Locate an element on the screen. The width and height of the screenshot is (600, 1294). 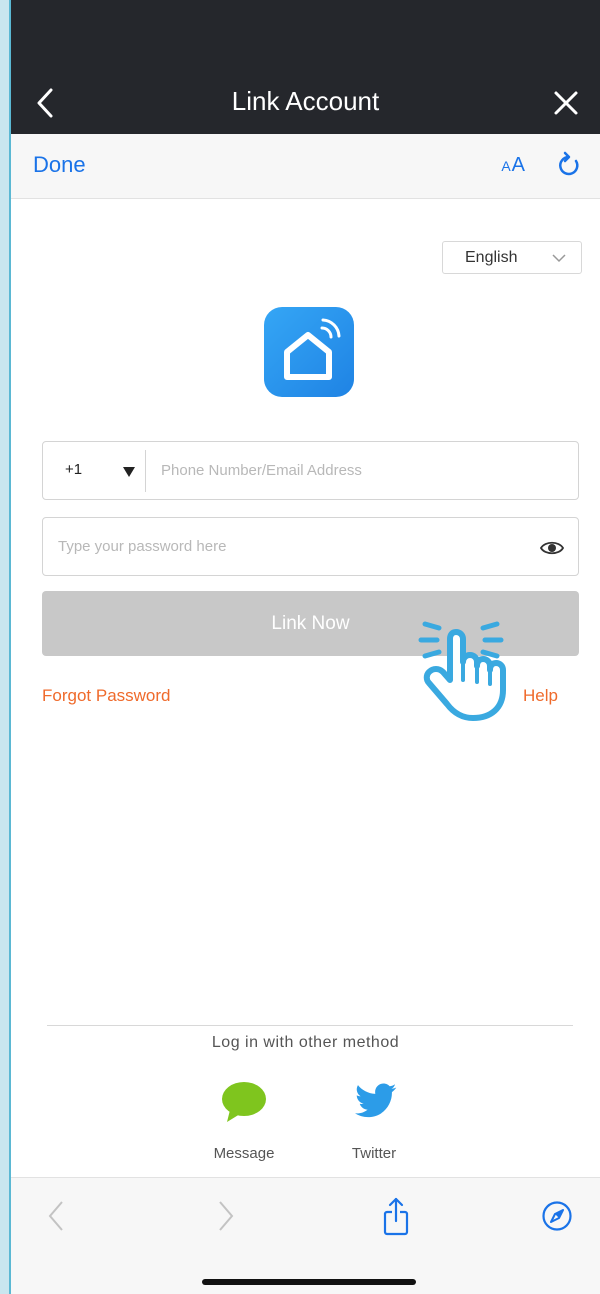
caret-down-icon is located at coordinates (129, 472).